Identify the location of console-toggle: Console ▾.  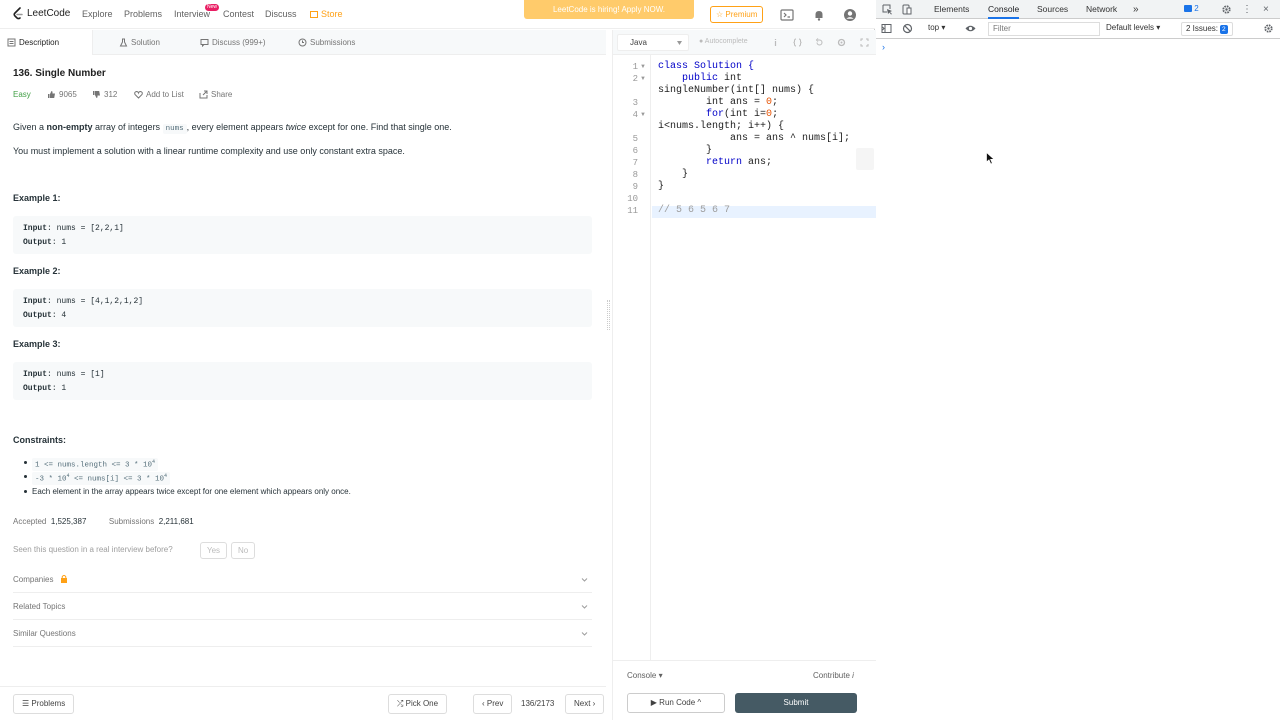
(645, 675).